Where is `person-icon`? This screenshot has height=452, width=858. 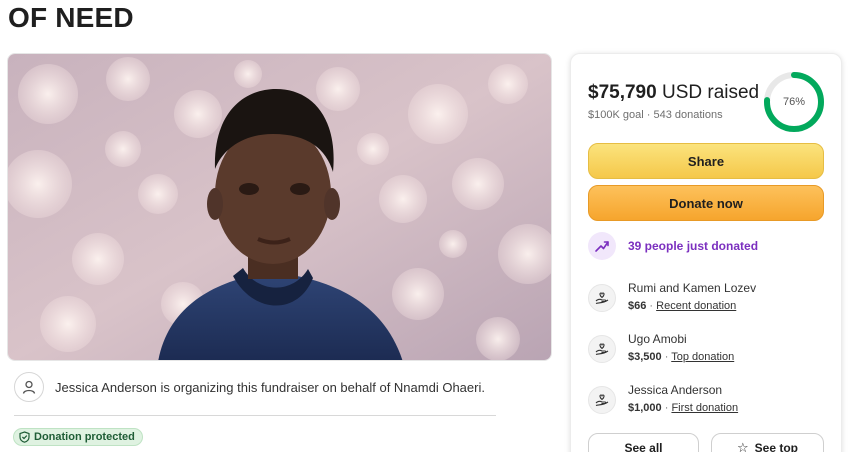 person-icon is located at coordinates (29, 387).